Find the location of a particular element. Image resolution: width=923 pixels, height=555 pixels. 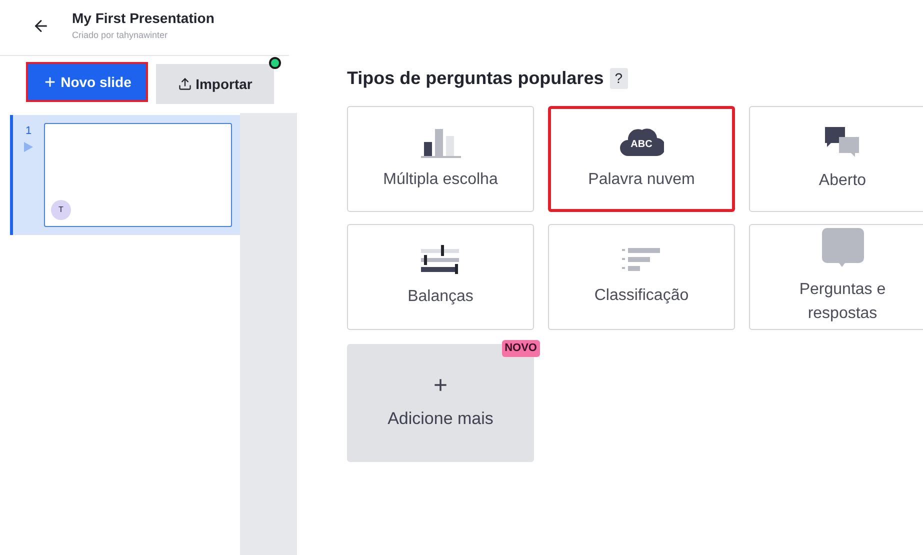

slide-list-item: 1 T is located at coordinates (125, 175).